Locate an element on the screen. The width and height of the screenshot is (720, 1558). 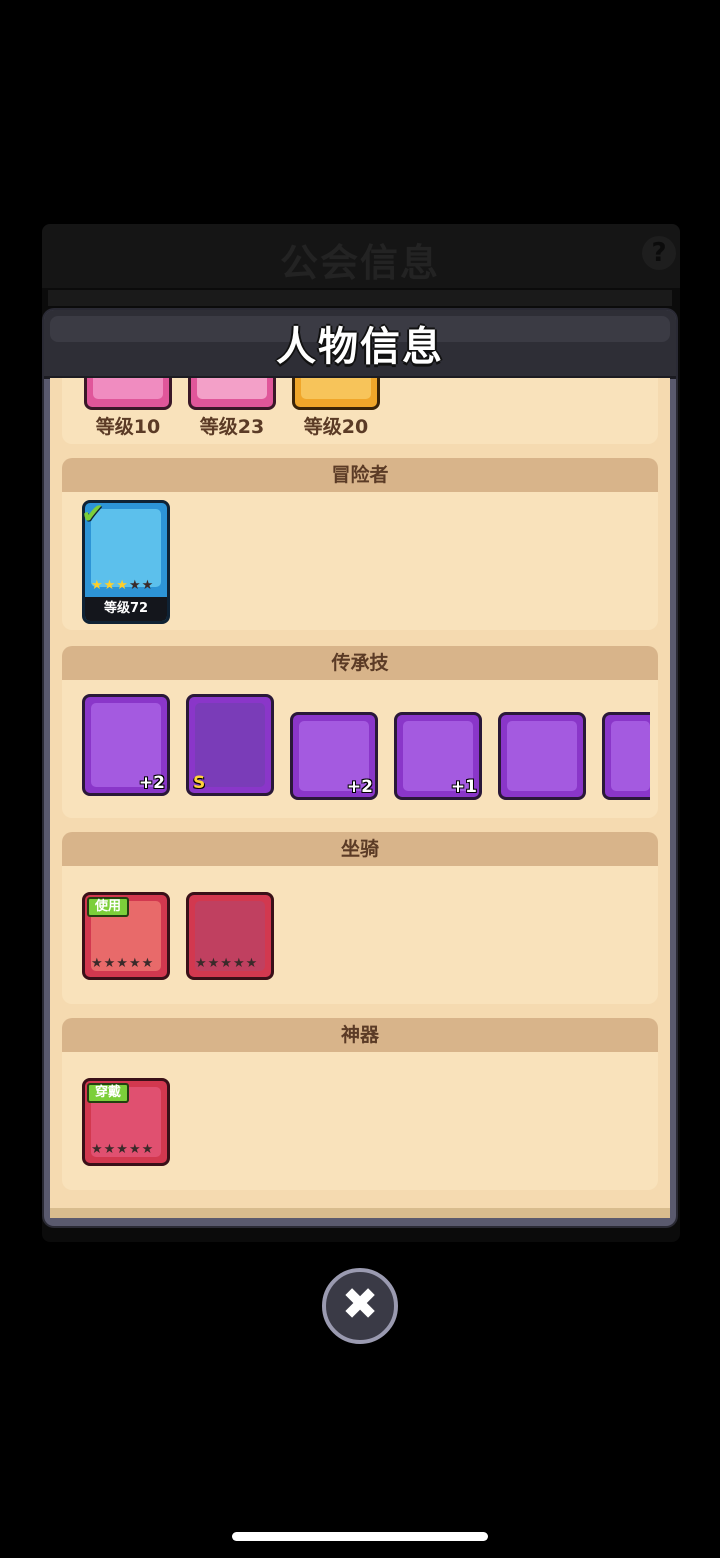
home-indicator is located at coordinates (360, 1536).